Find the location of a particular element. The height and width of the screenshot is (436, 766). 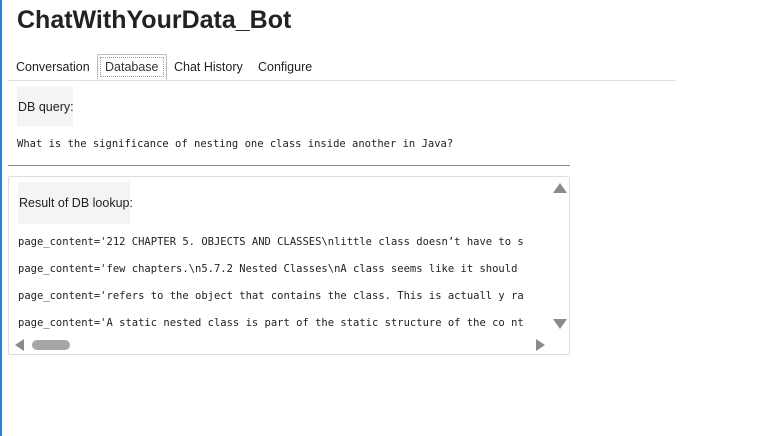

scroll-left-arrow-icon is located at coordinates (19, 345).